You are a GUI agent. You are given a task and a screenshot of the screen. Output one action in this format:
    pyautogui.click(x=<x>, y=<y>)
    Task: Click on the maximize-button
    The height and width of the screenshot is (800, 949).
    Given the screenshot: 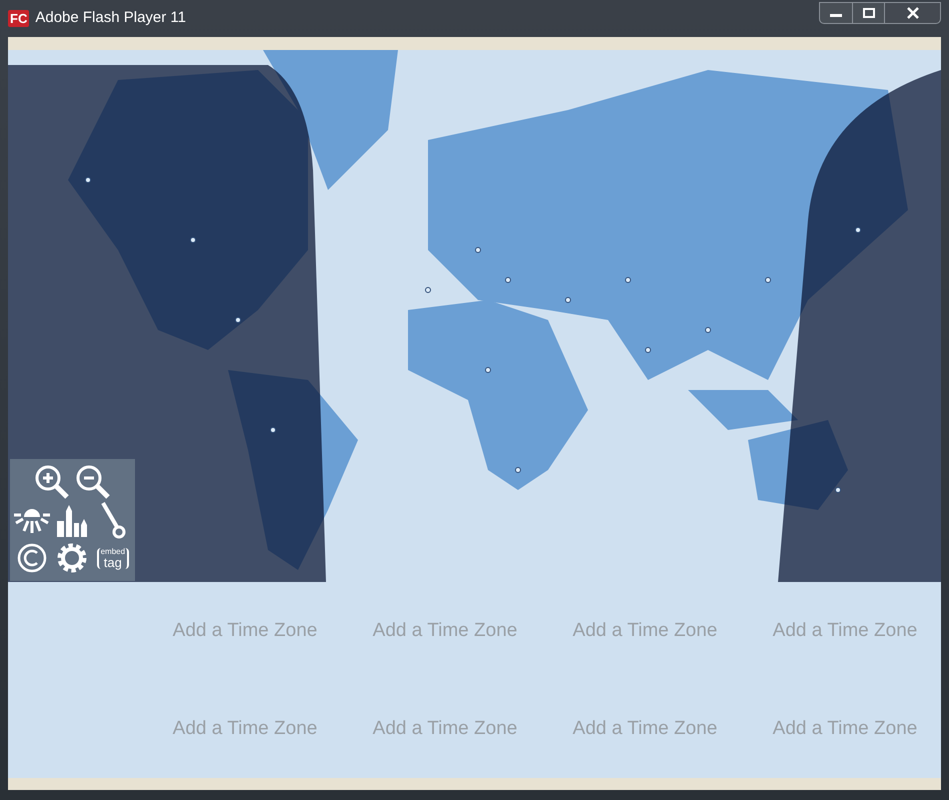 What is the action you would take?
    pyautogui.click(x=868, y=13)
    